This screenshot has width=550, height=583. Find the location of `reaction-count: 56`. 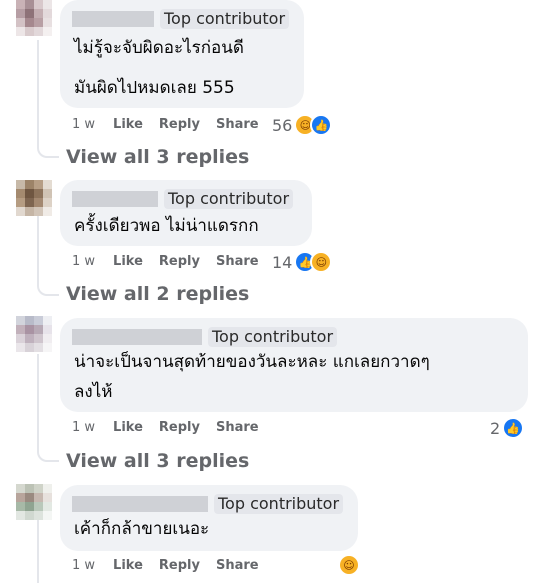

reaction-count: 56 is located at coordinates (282, 125).